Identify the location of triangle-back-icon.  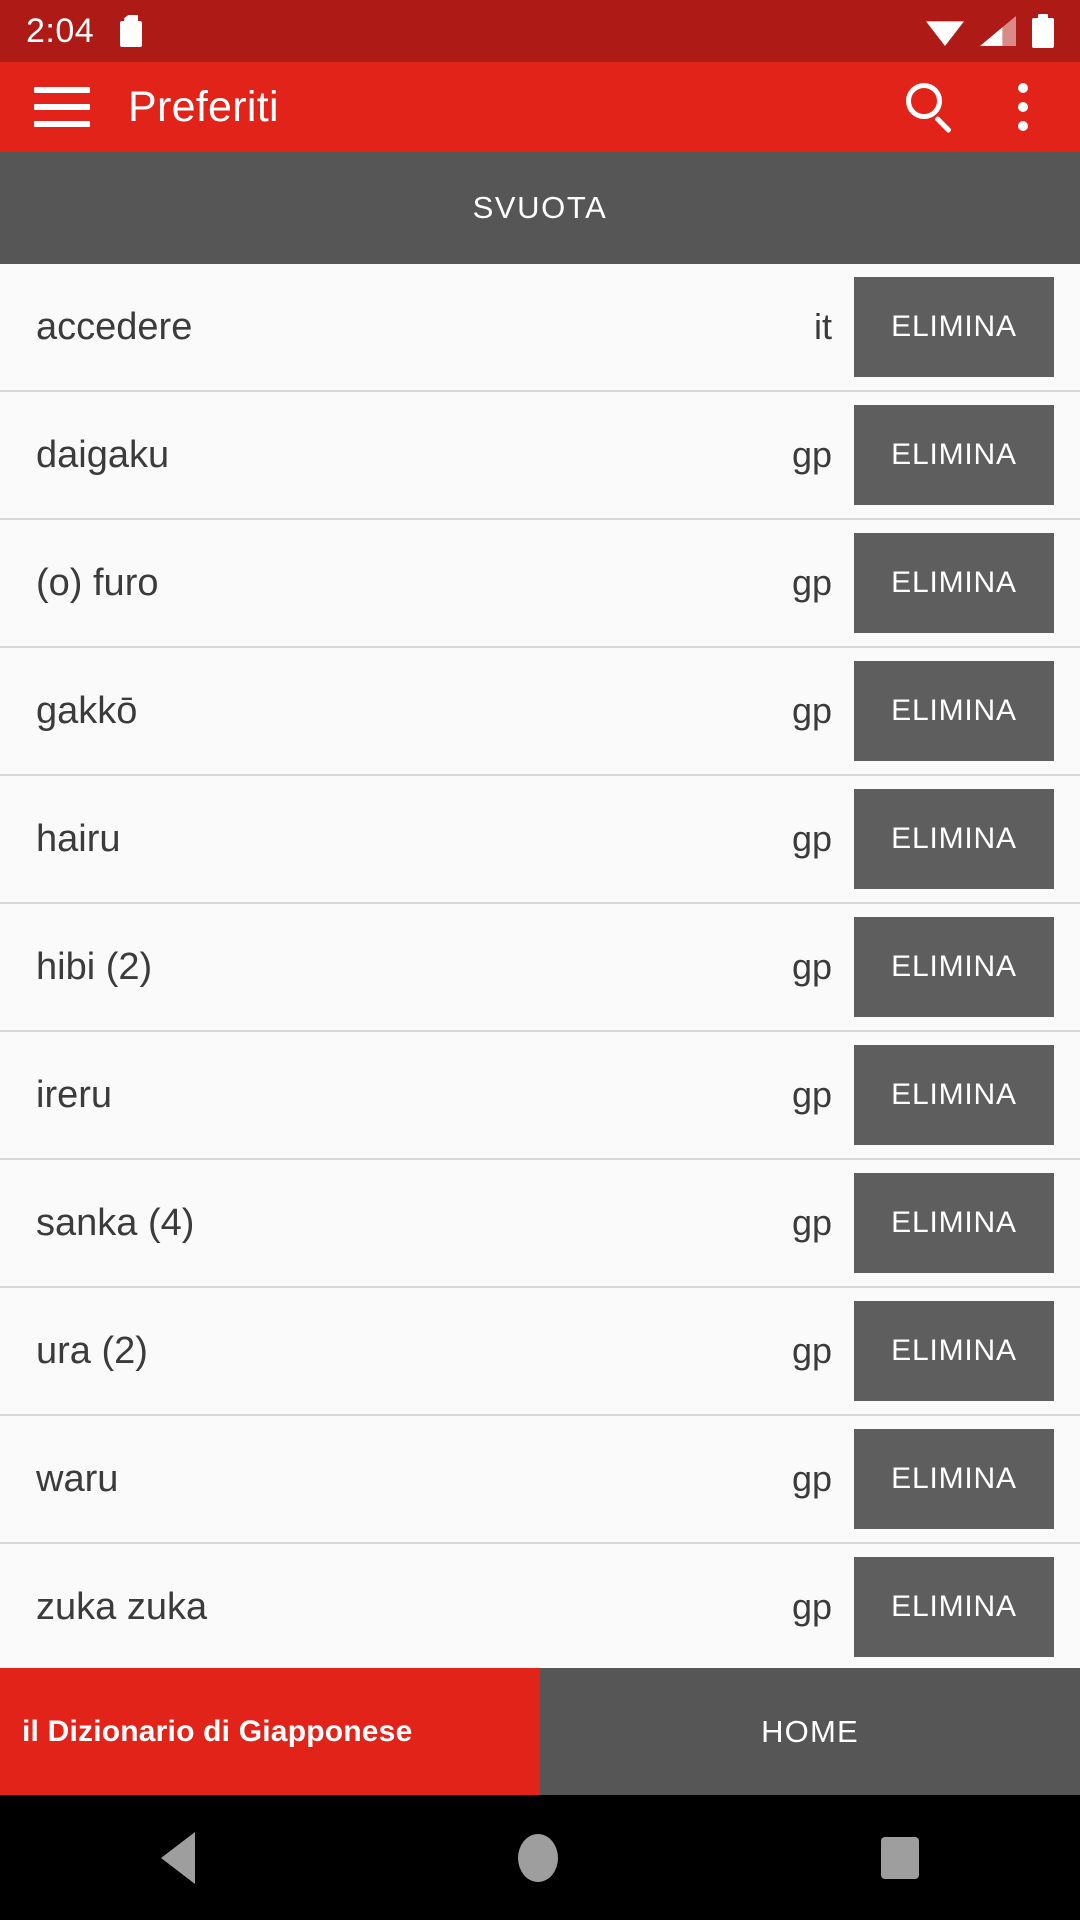
(178, 1857).